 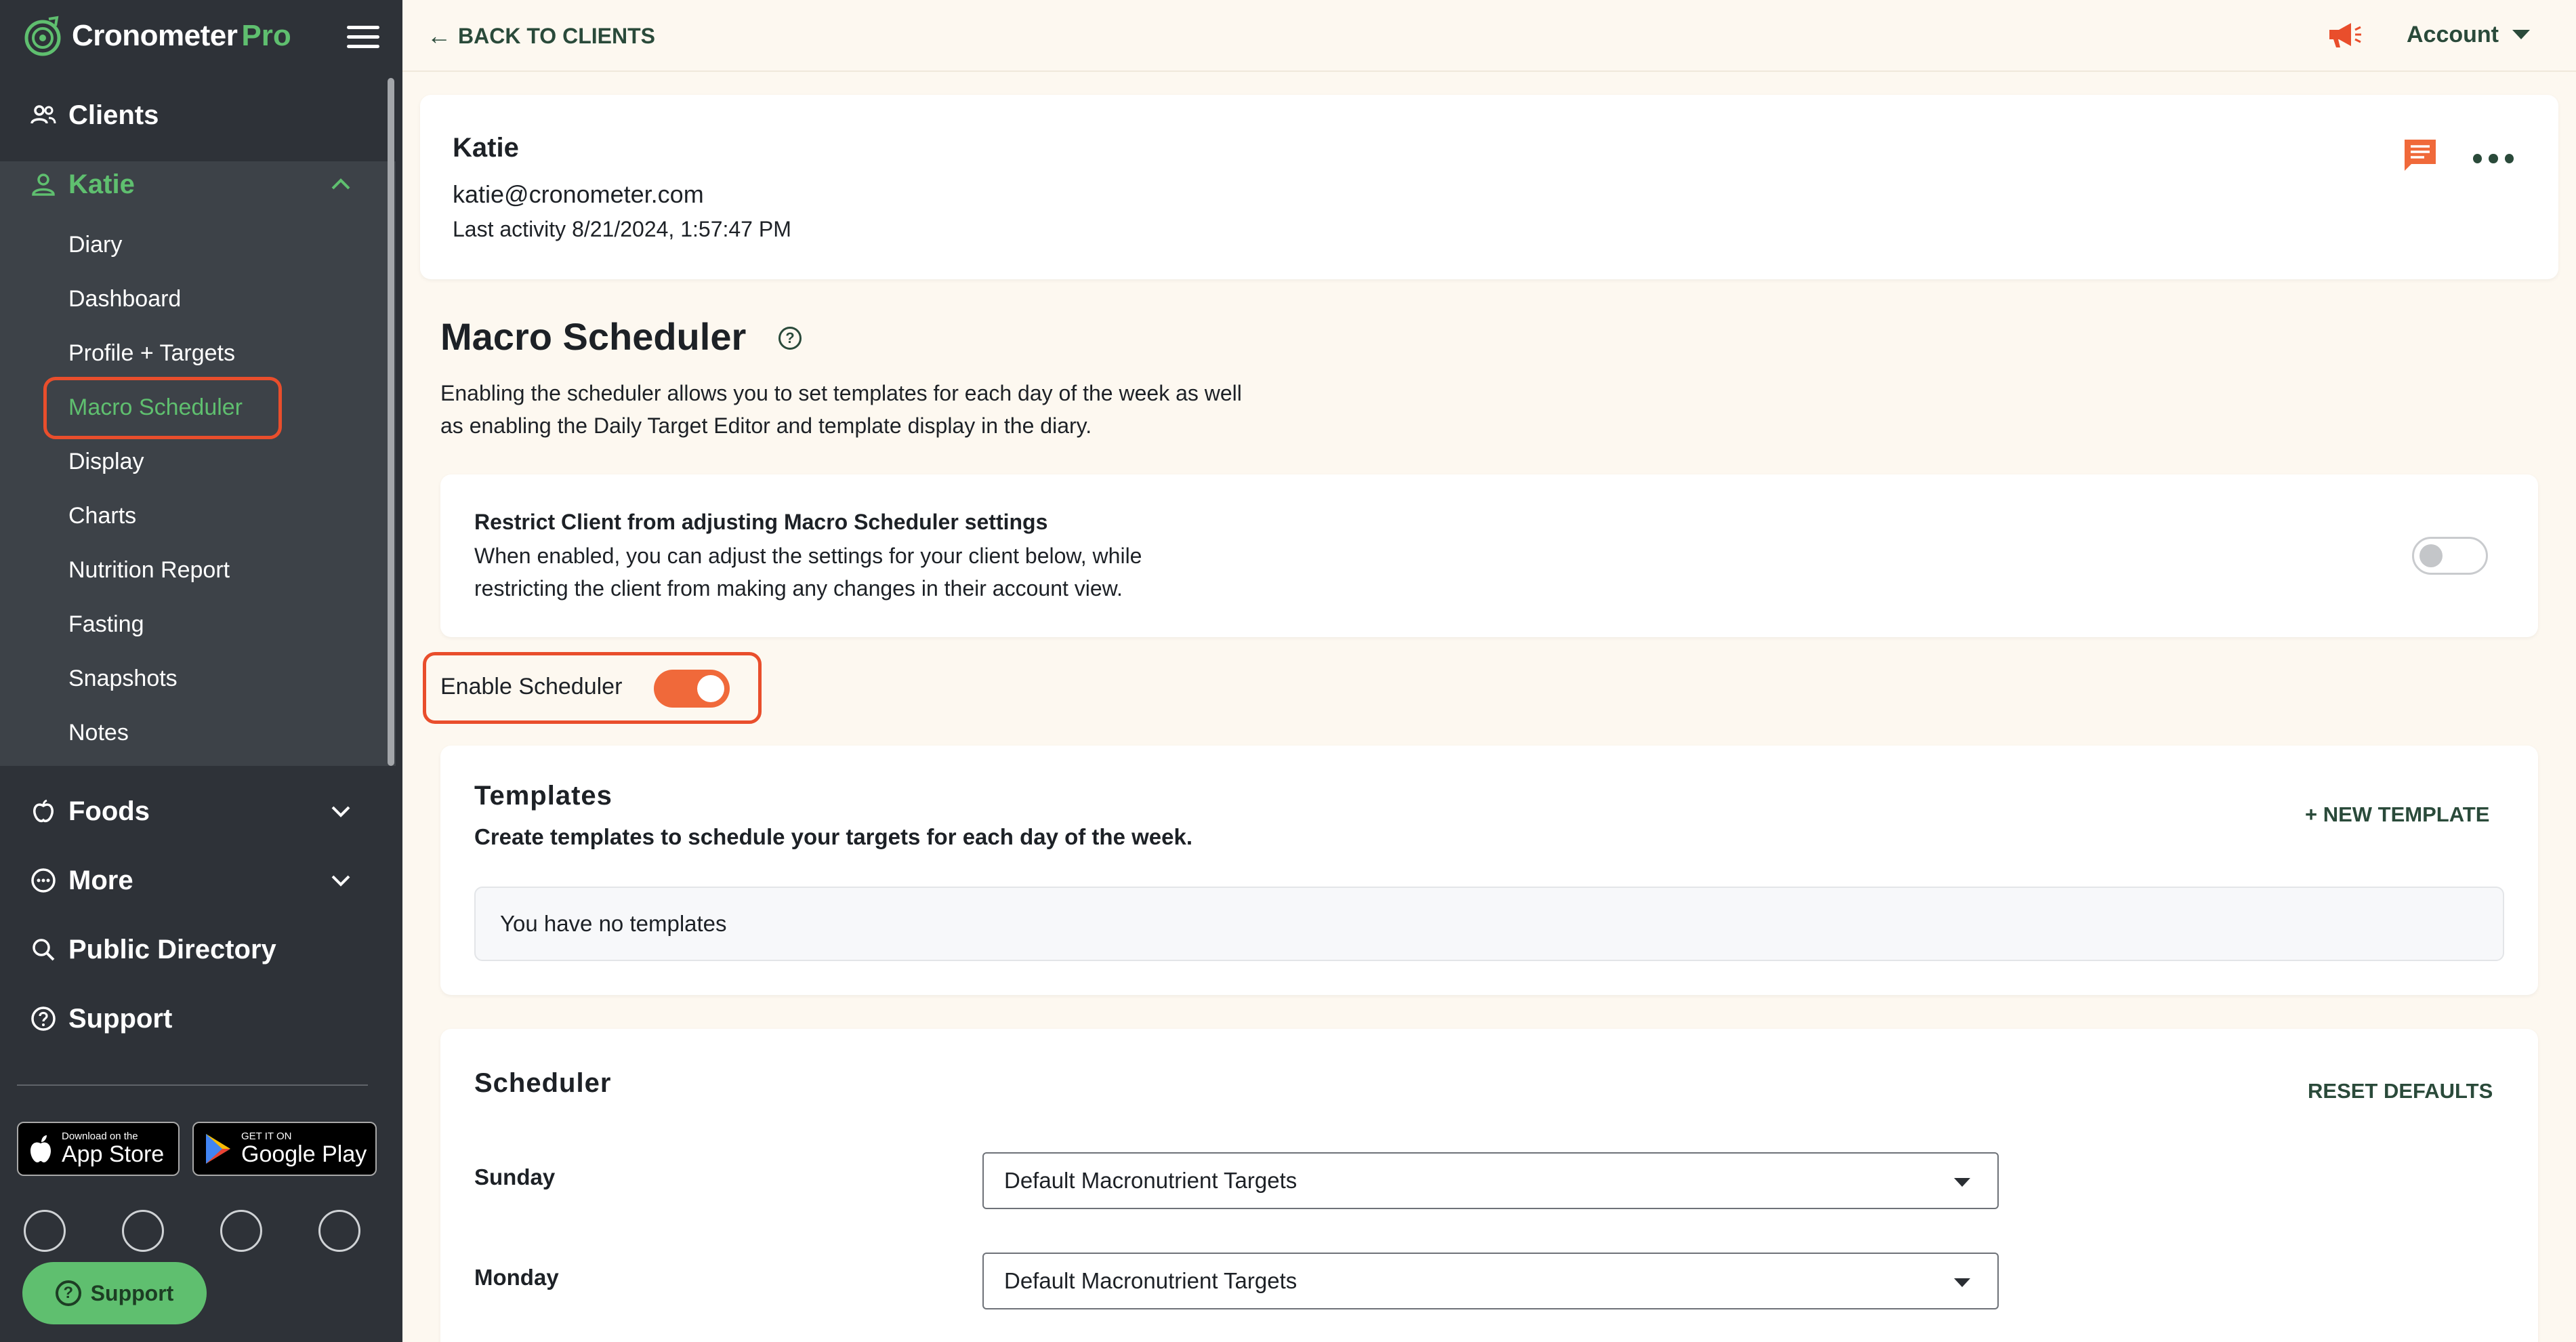 I want to click on day-label-monday: Monday, so click(x=516, y=1278).